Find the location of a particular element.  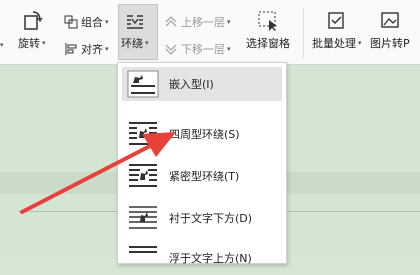

align-label: 对齐 is located at coordinates (92, 49).